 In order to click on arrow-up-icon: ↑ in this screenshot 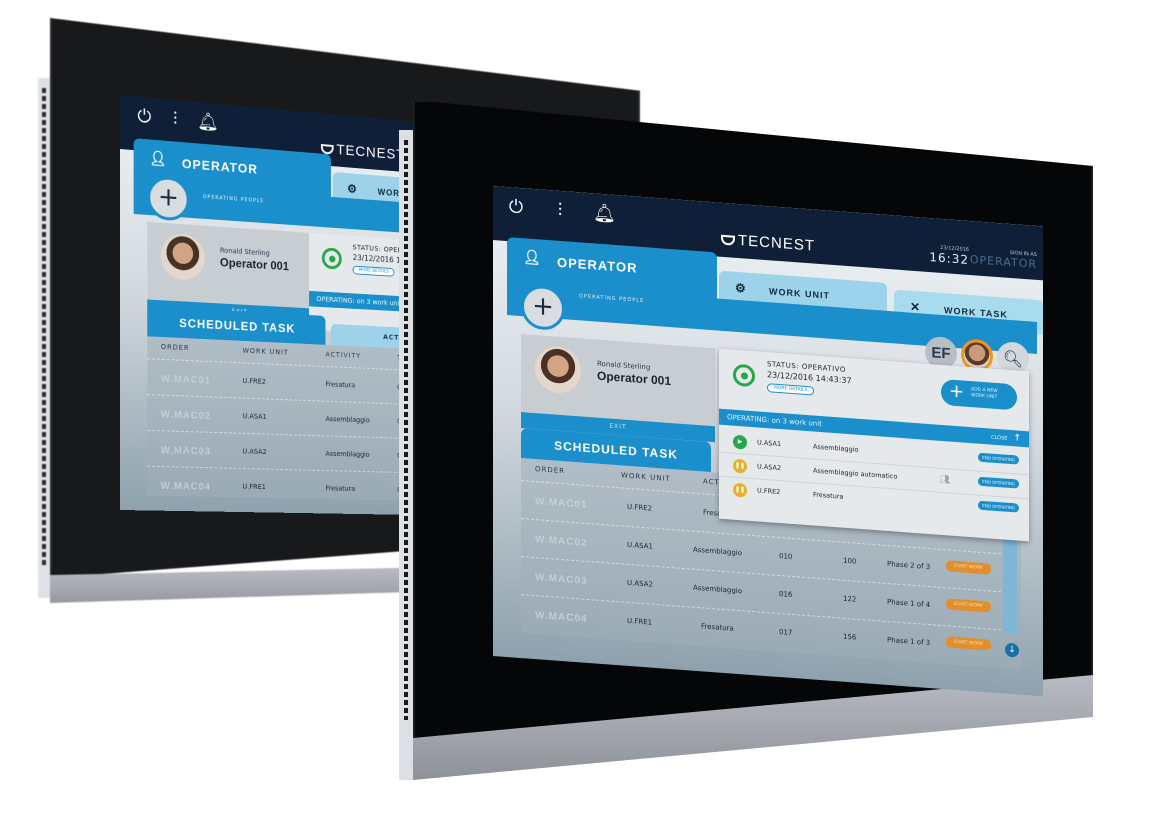, I will do `click(1017, 438)`.